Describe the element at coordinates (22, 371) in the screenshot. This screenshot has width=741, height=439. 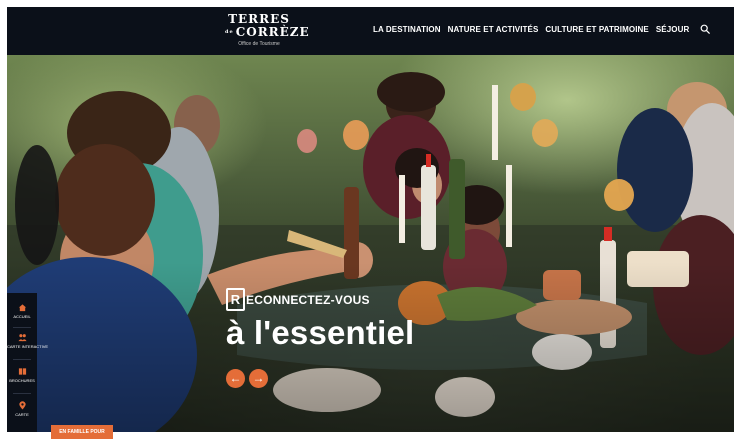
I see `book-icon` at that location.